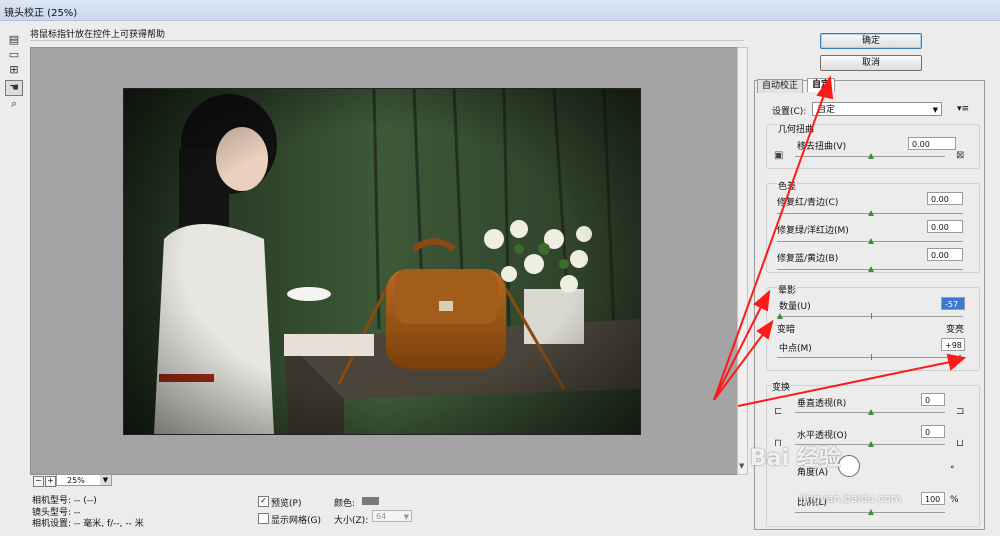 The width and height of the screenshot is (1000, 536). I want to click on arrow-to-custom-tab, so click(769, 246).